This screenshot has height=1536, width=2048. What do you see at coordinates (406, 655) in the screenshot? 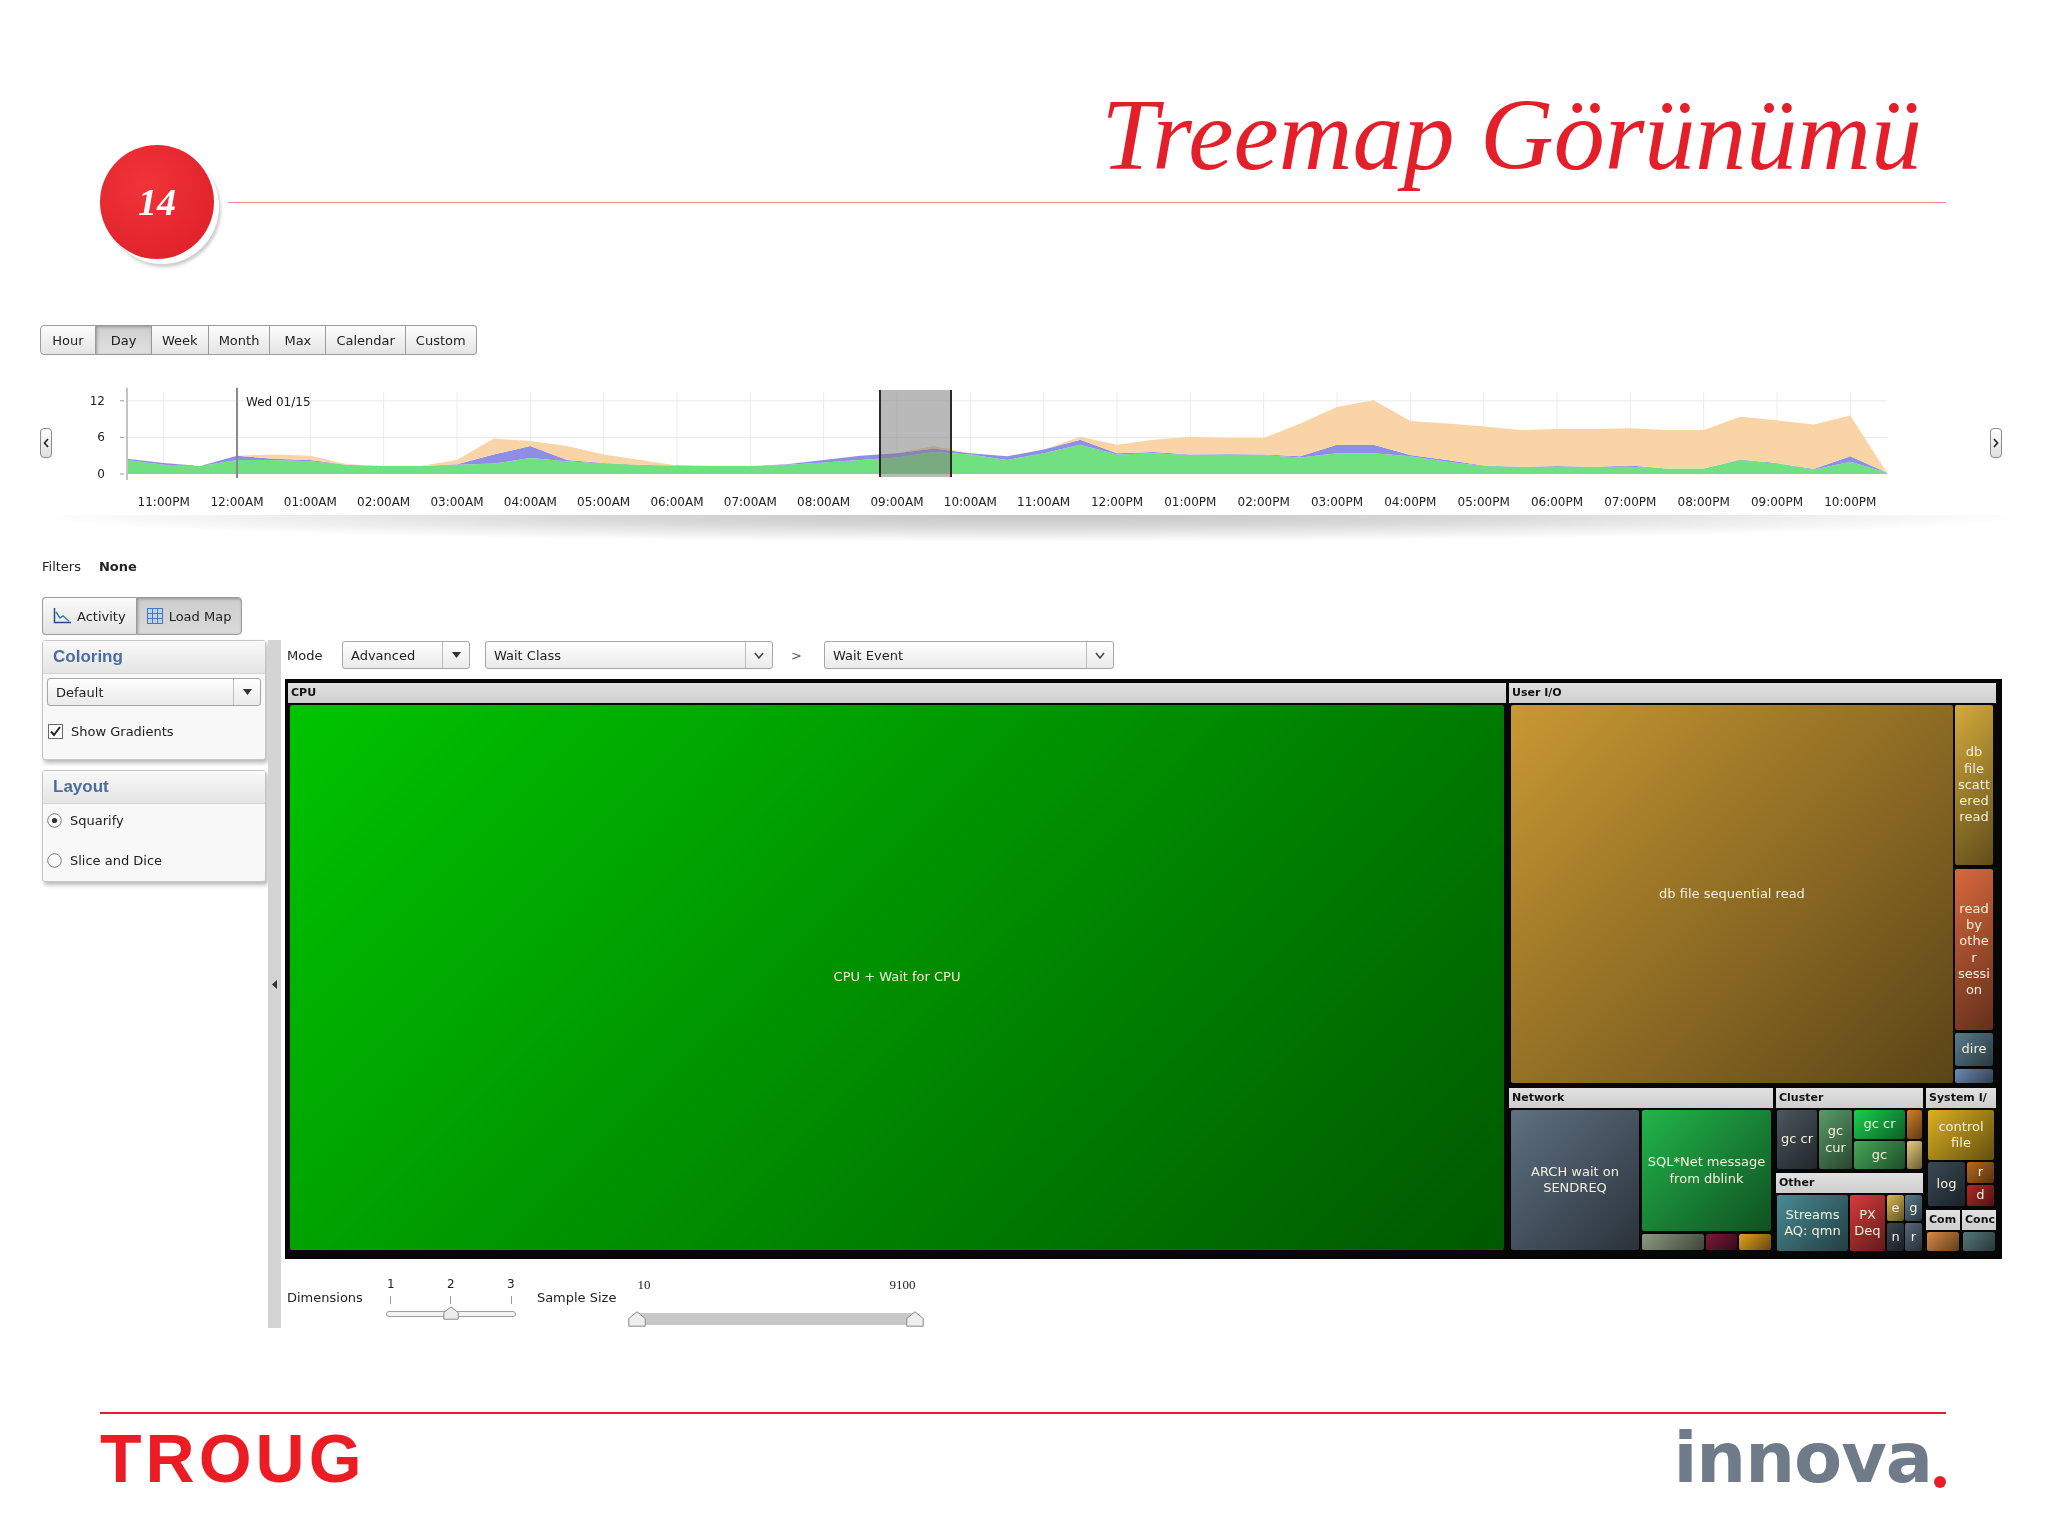
I see `mode-dropdown: Advanced` at bounding box center [406, 655].